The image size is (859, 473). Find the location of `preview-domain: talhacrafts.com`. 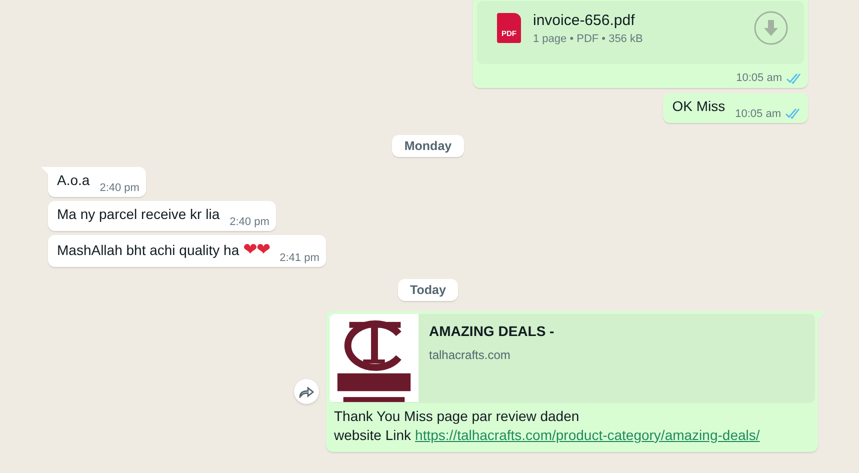

preview-domain: talhacrafts.com is located at coordinates (470, 355).